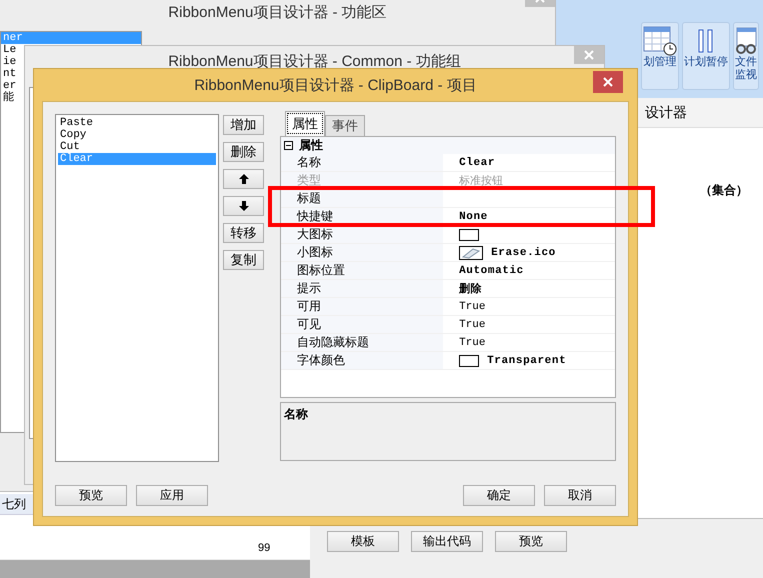  What do you see at coordinates (447, 541) in the screenshot?
I see `host-button: 输出代码` at bounding box center [447, 541].